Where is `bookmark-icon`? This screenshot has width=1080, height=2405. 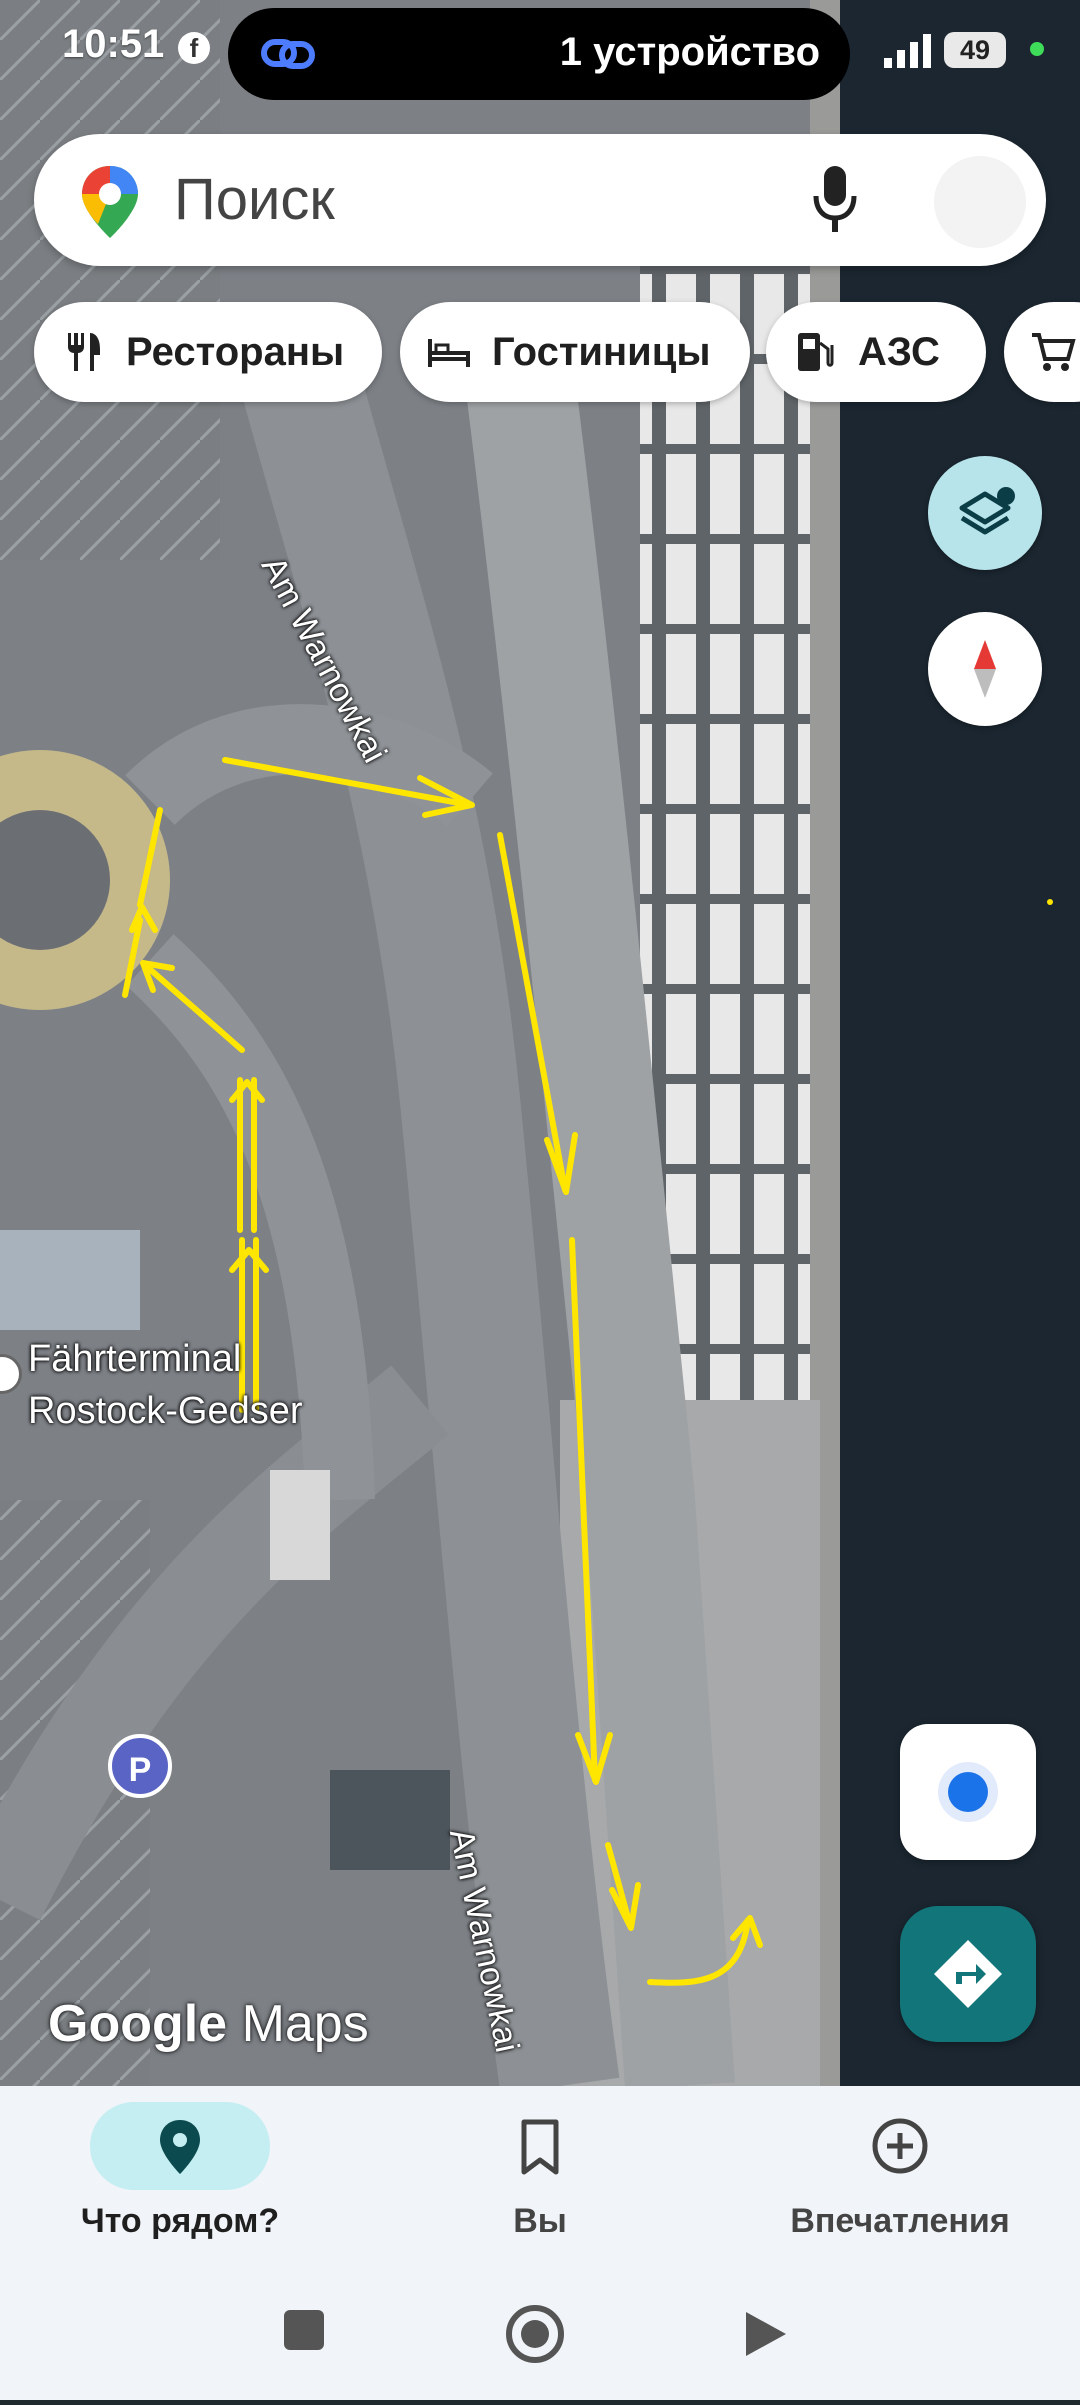 bookmark-icon is located at coordinates (540, 2147).